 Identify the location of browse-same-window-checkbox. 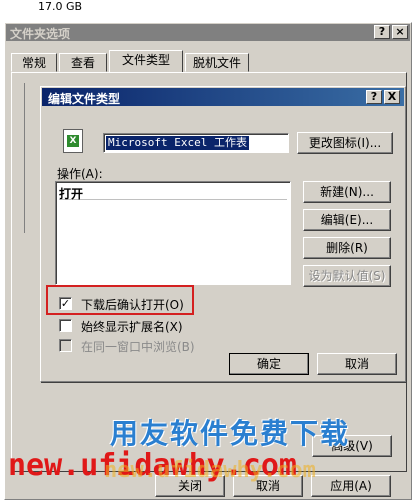
(65, 345).